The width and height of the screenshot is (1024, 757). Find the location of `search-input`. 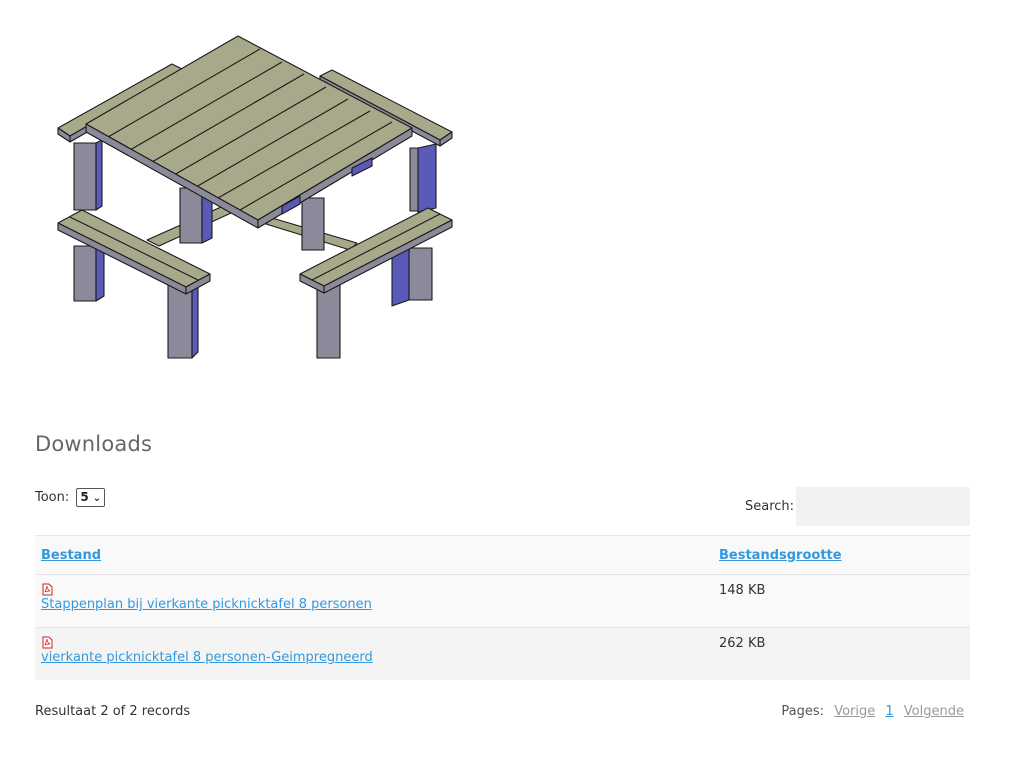

search-input is located at coordinates (883, 506).